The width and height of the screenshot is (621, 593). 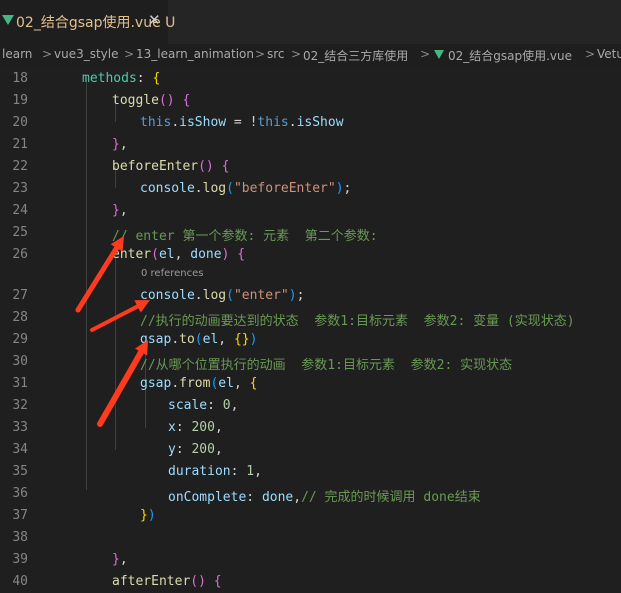 I want to click on code-line: 39},, so click(x=310, y=560).